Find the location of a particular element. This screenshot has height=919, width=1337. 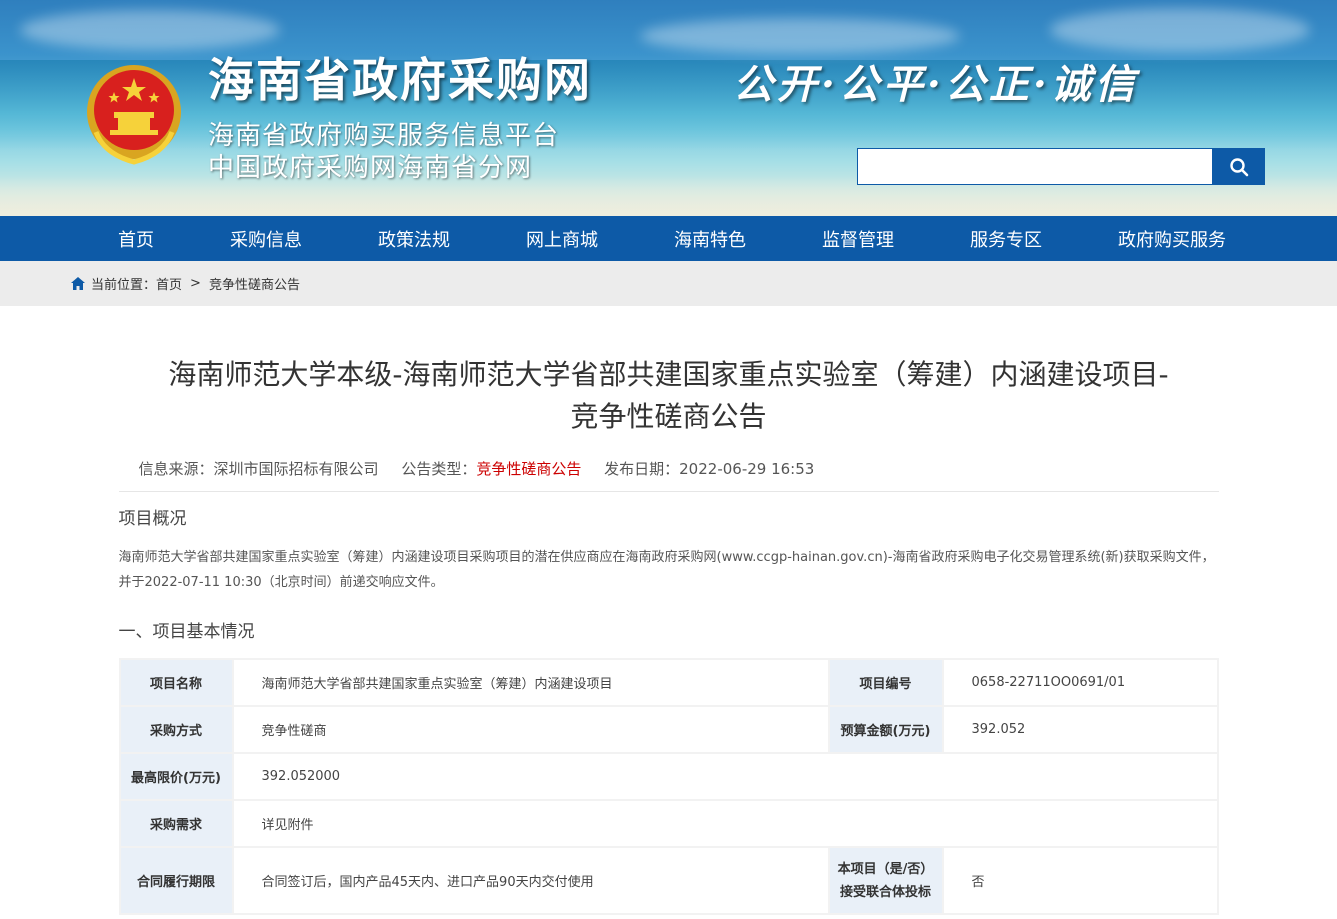

table-row: 采购方式 竞争性磋商 预算金额(万元) 392.052 is located at coordinates (668, 729).